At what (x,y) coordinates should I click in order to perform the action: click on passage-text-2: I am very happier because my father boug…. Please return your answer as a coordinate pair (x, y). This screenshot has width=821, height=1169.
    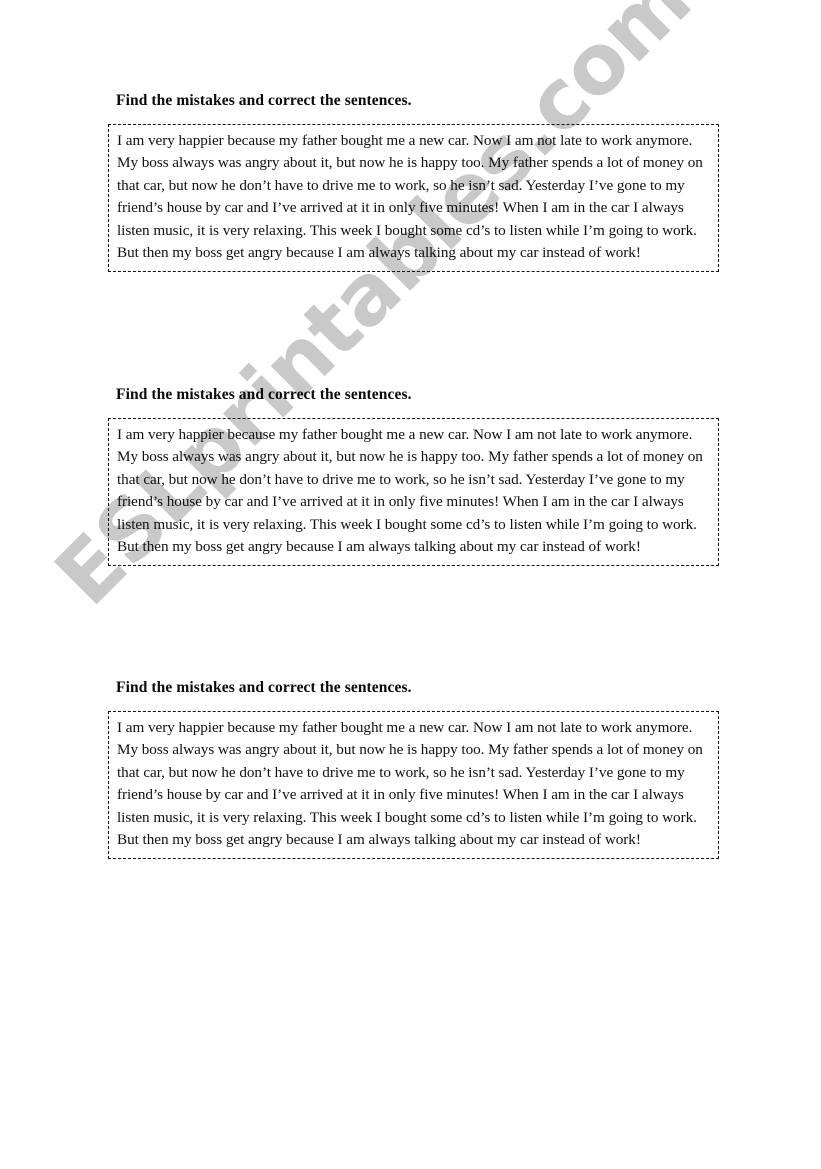
    Looking at the image, I should click on (410, 491).